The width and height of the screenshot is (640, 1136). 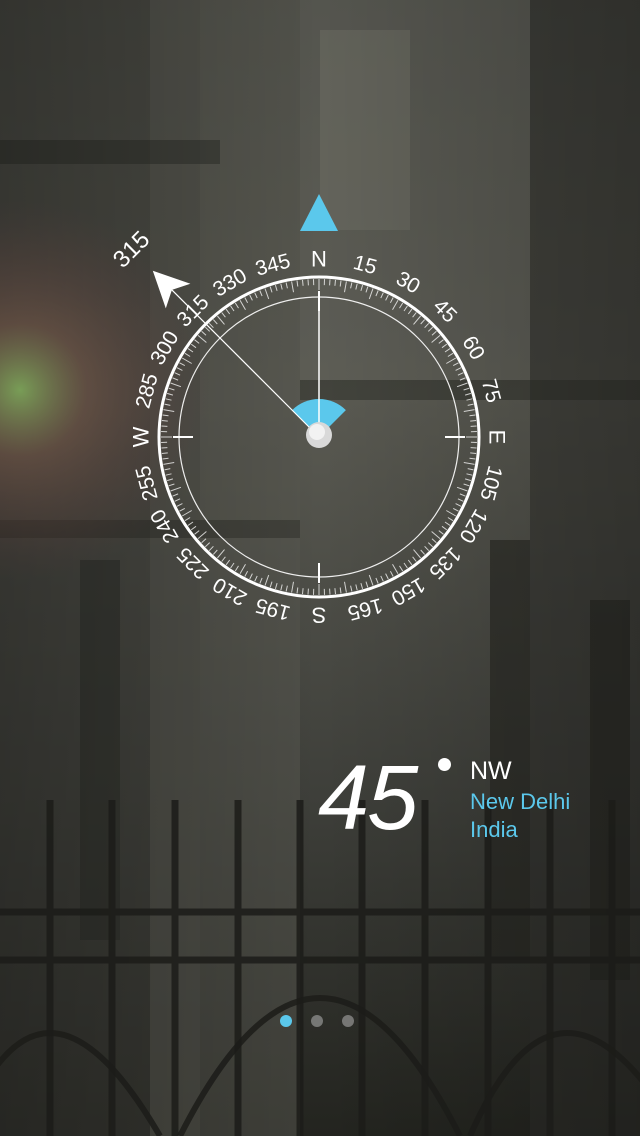 I want to click on page-indicator, so click(x=320, y=1022).